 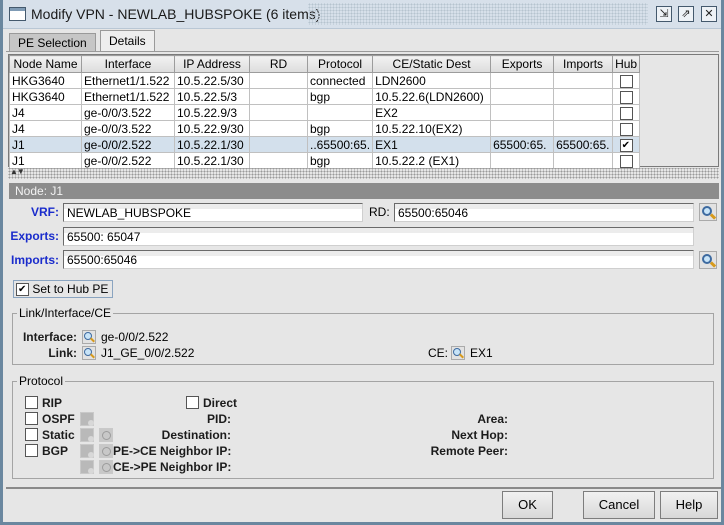 What do you see at coordinates (87, 435) in the screenshot?
I see `static-add-icon` at bounding box center [87, 435].